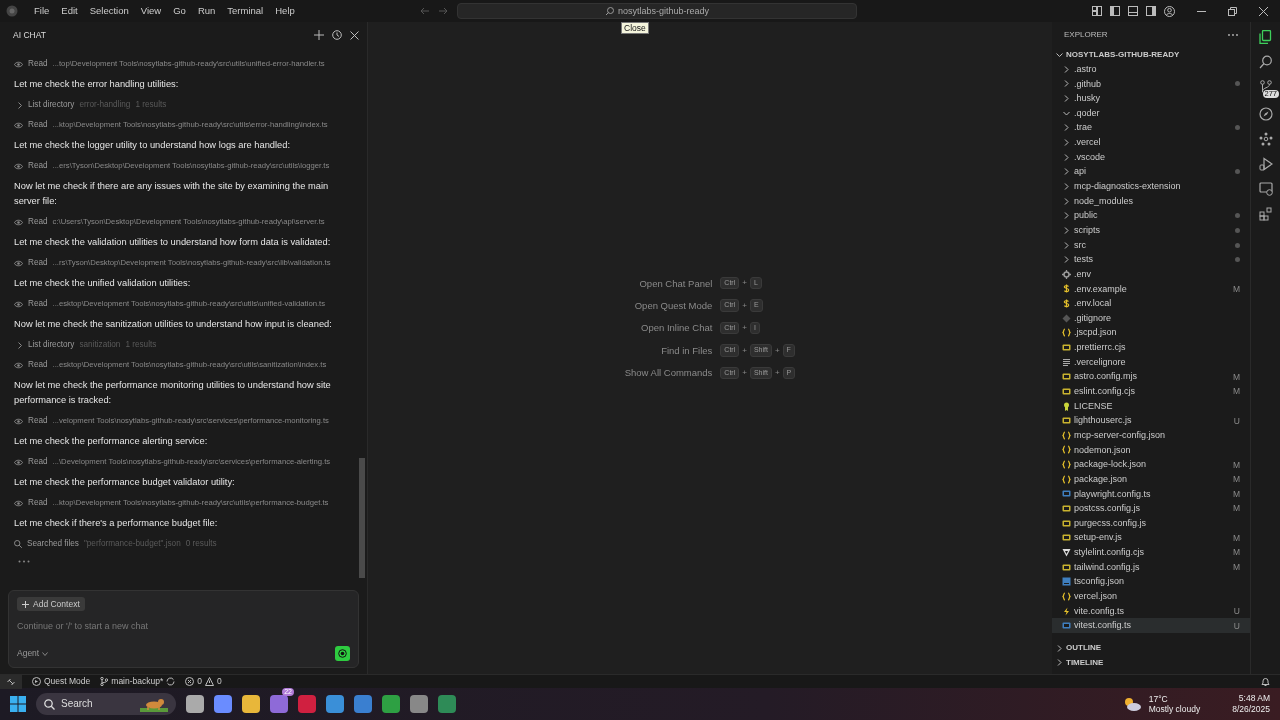  I want to click on file-tree-item: .vercelignore, so click(1151, 362).